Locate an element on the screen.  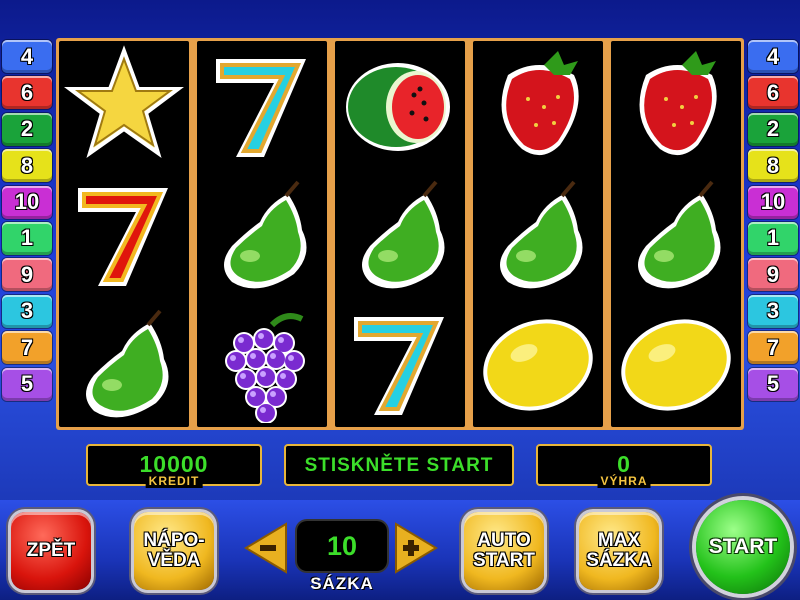
autostart-button: AUTO START is located at coordinates (504, 551).